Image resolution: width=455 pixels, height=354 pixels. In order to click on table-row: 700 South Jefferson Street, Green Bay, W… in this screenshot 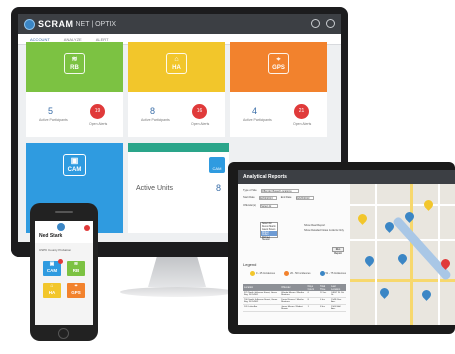, I will do `click(294, 301)`.